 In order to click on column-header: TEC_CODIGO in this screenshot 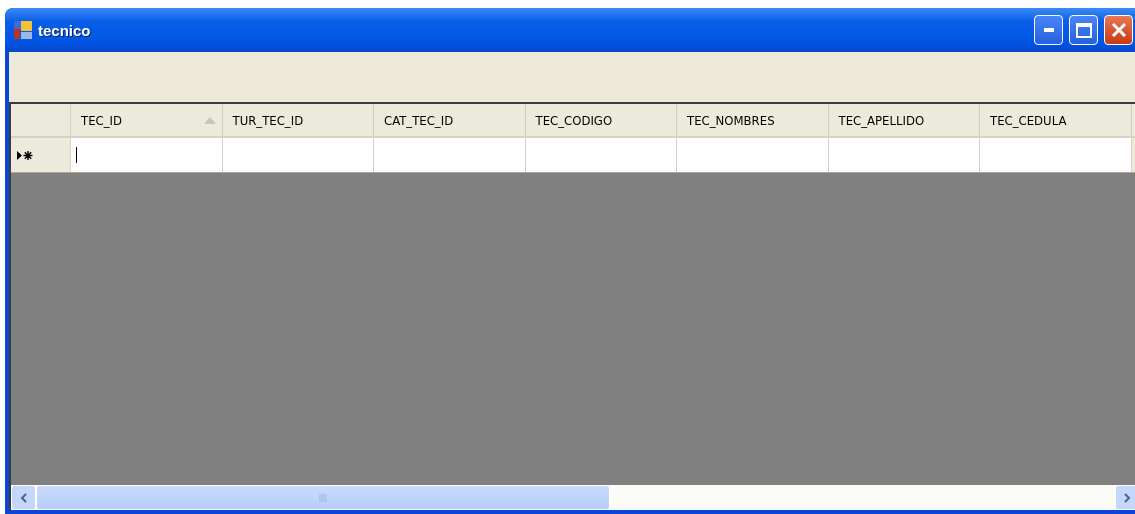, I will do `click(601, 120)`.